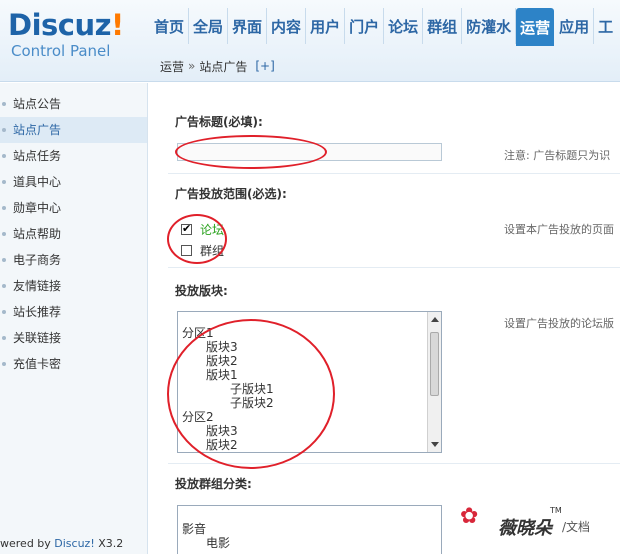 The height and width of the screenshot is (554, 620). I want to click on nav-tab-portal: 门户, so click(365, 26).